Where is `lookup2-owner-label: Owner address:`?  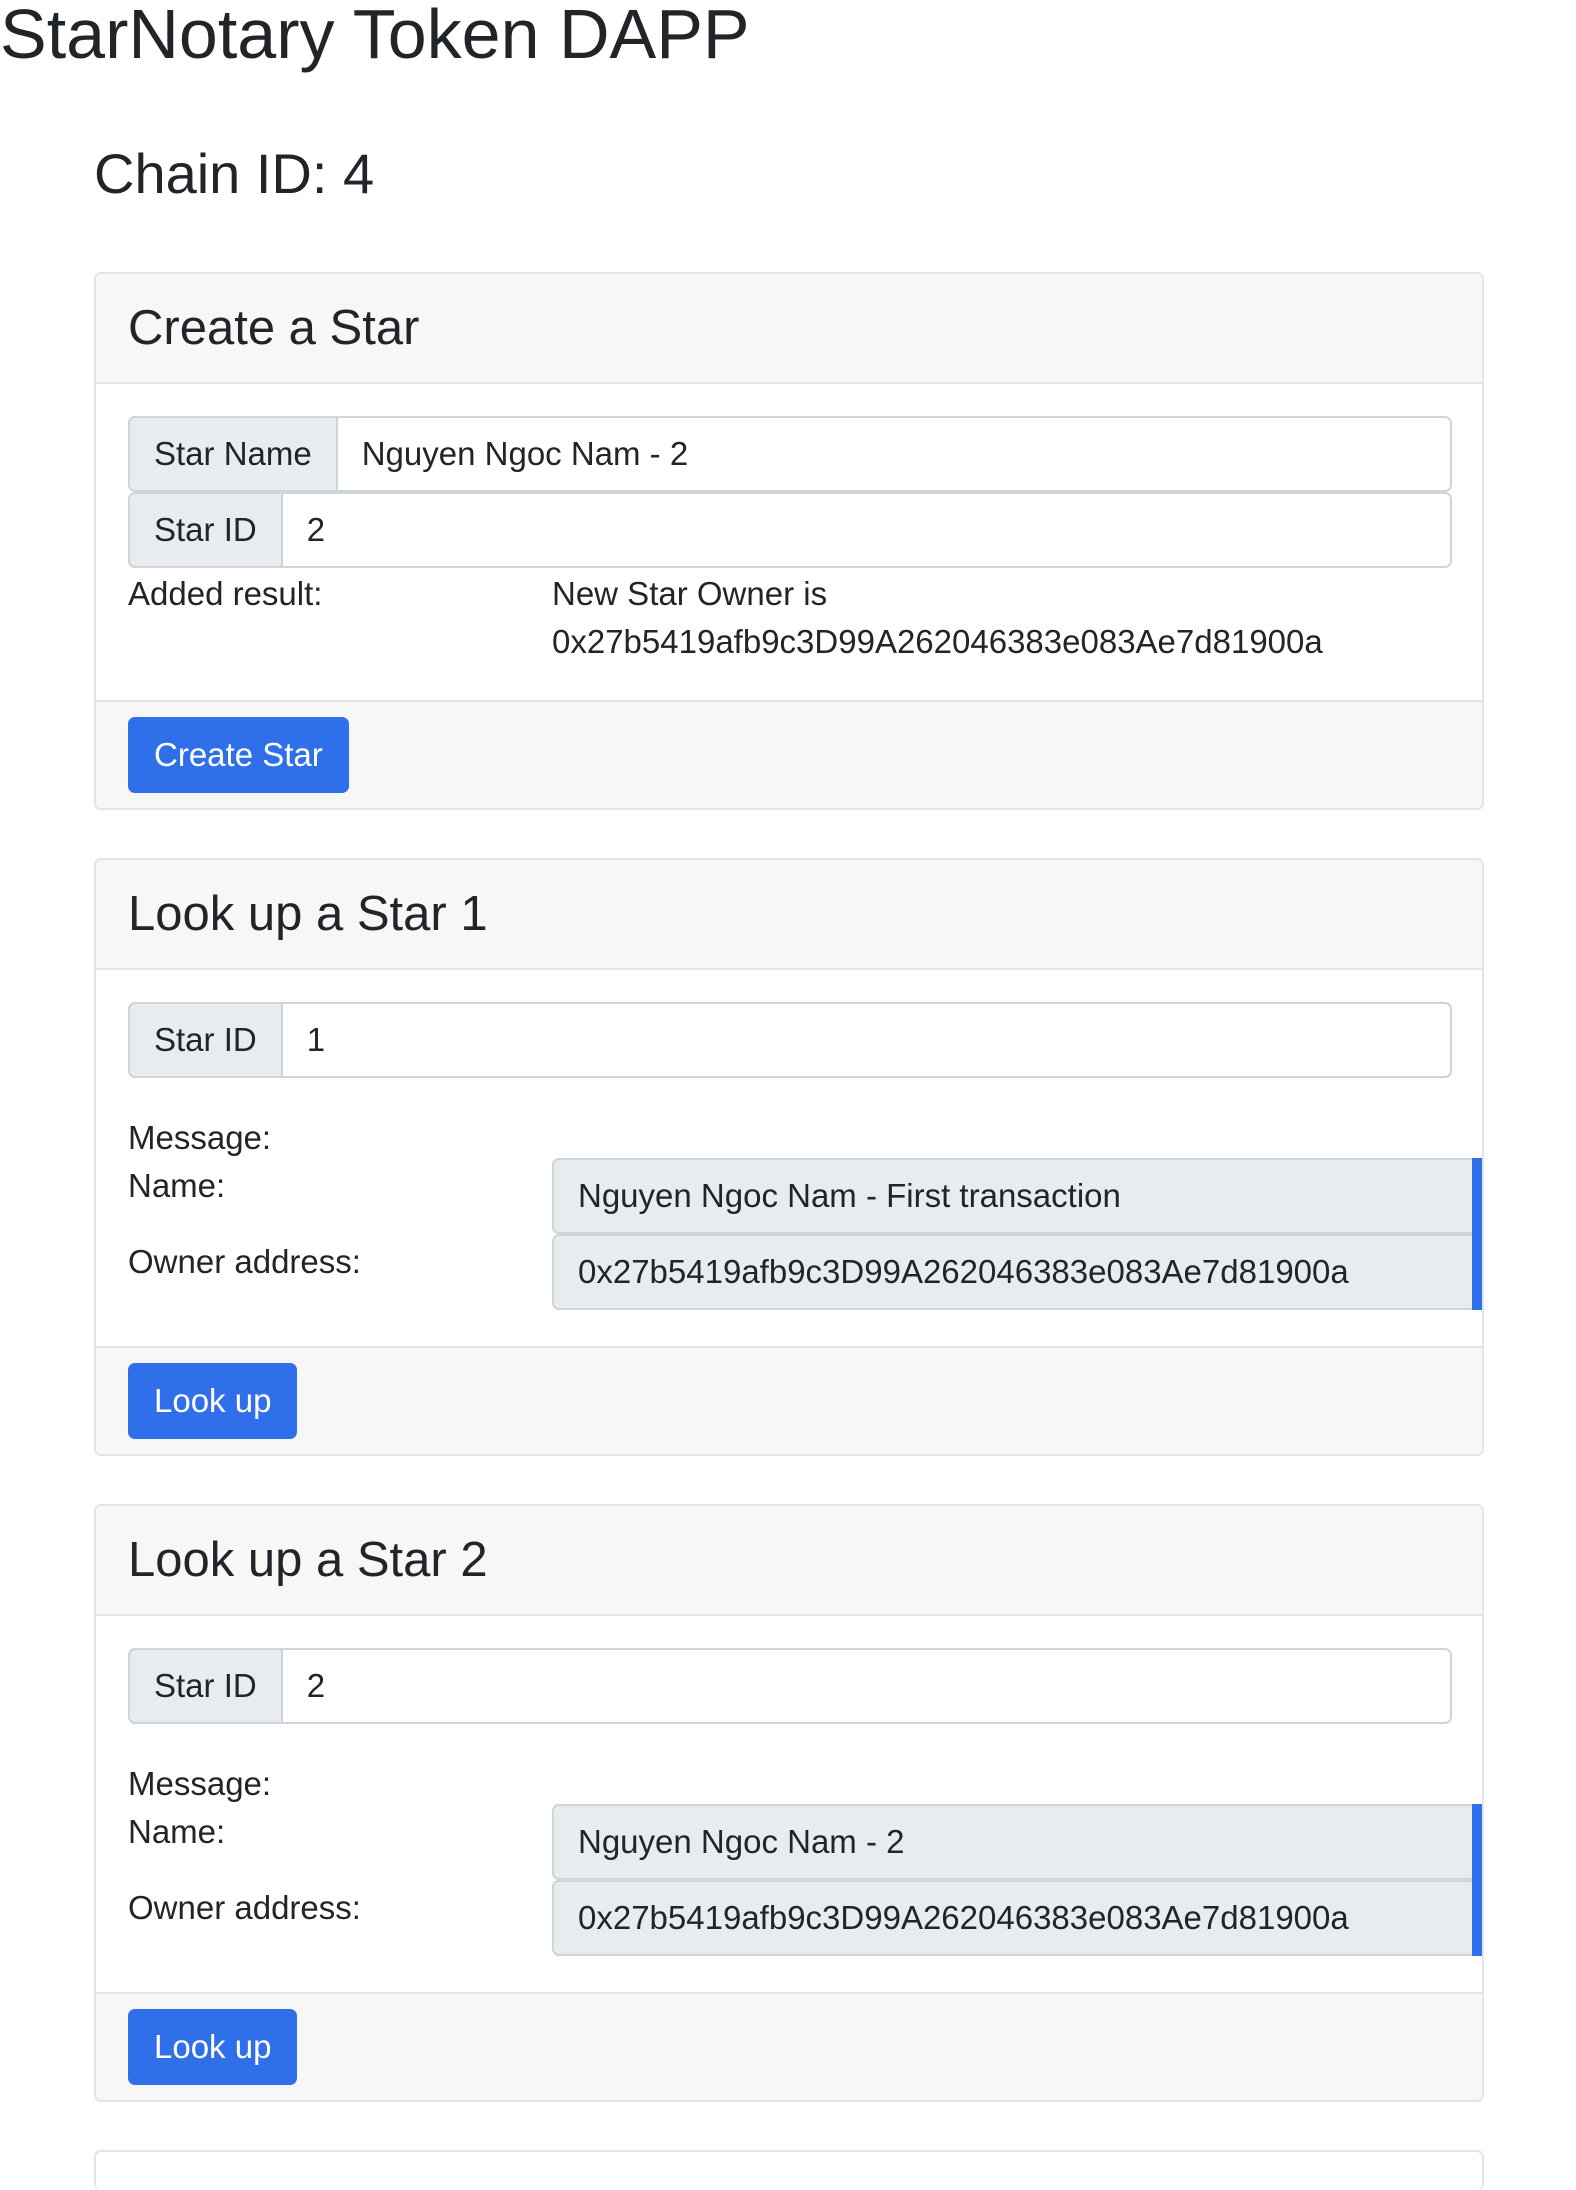 lookup2-owner-label: Owner address: is located at coordinates (244, 1907).